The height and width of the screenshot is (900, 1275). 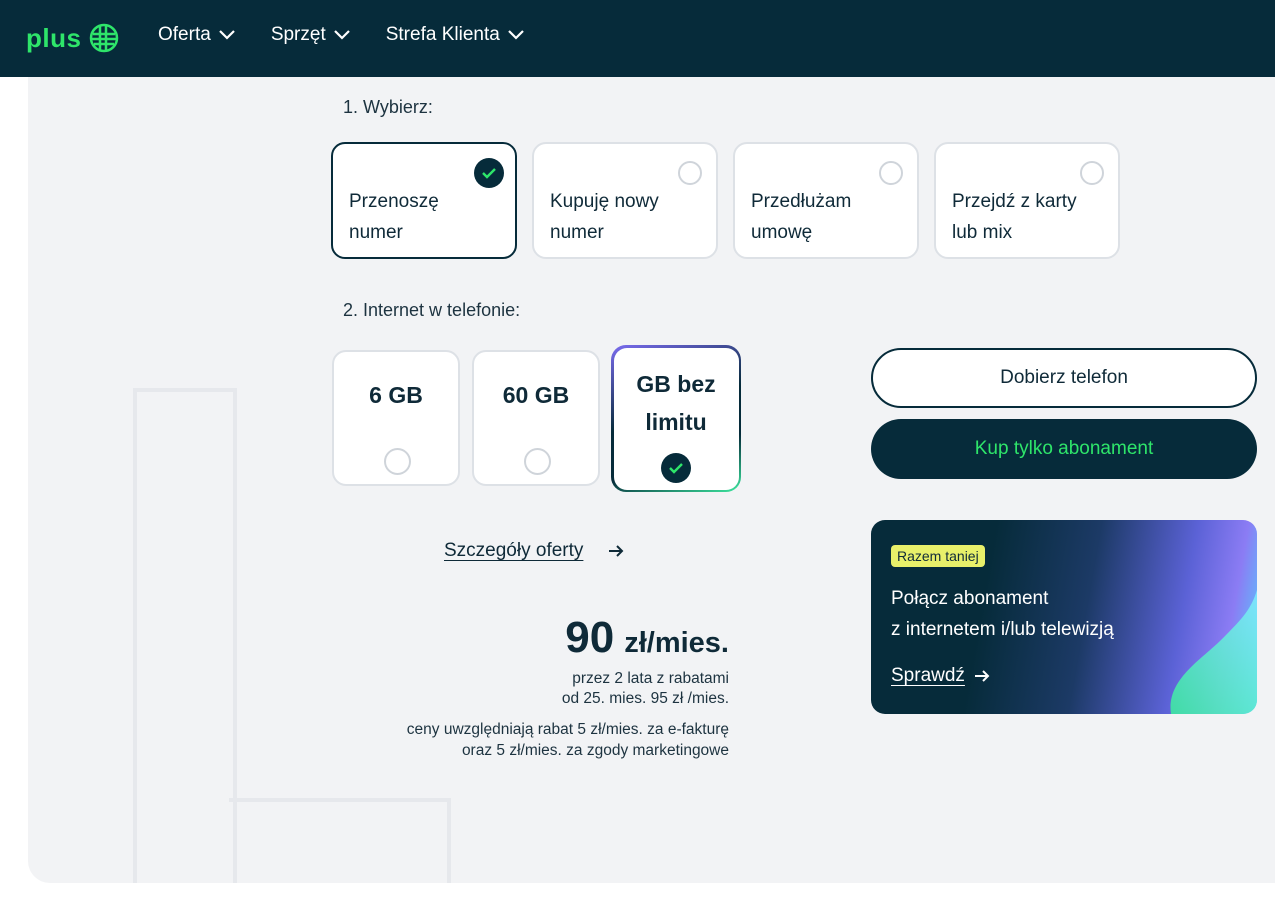 I want to click on main-nav: Oferta Sprzęt Strefa Klienta, so click(x=341, y=35).